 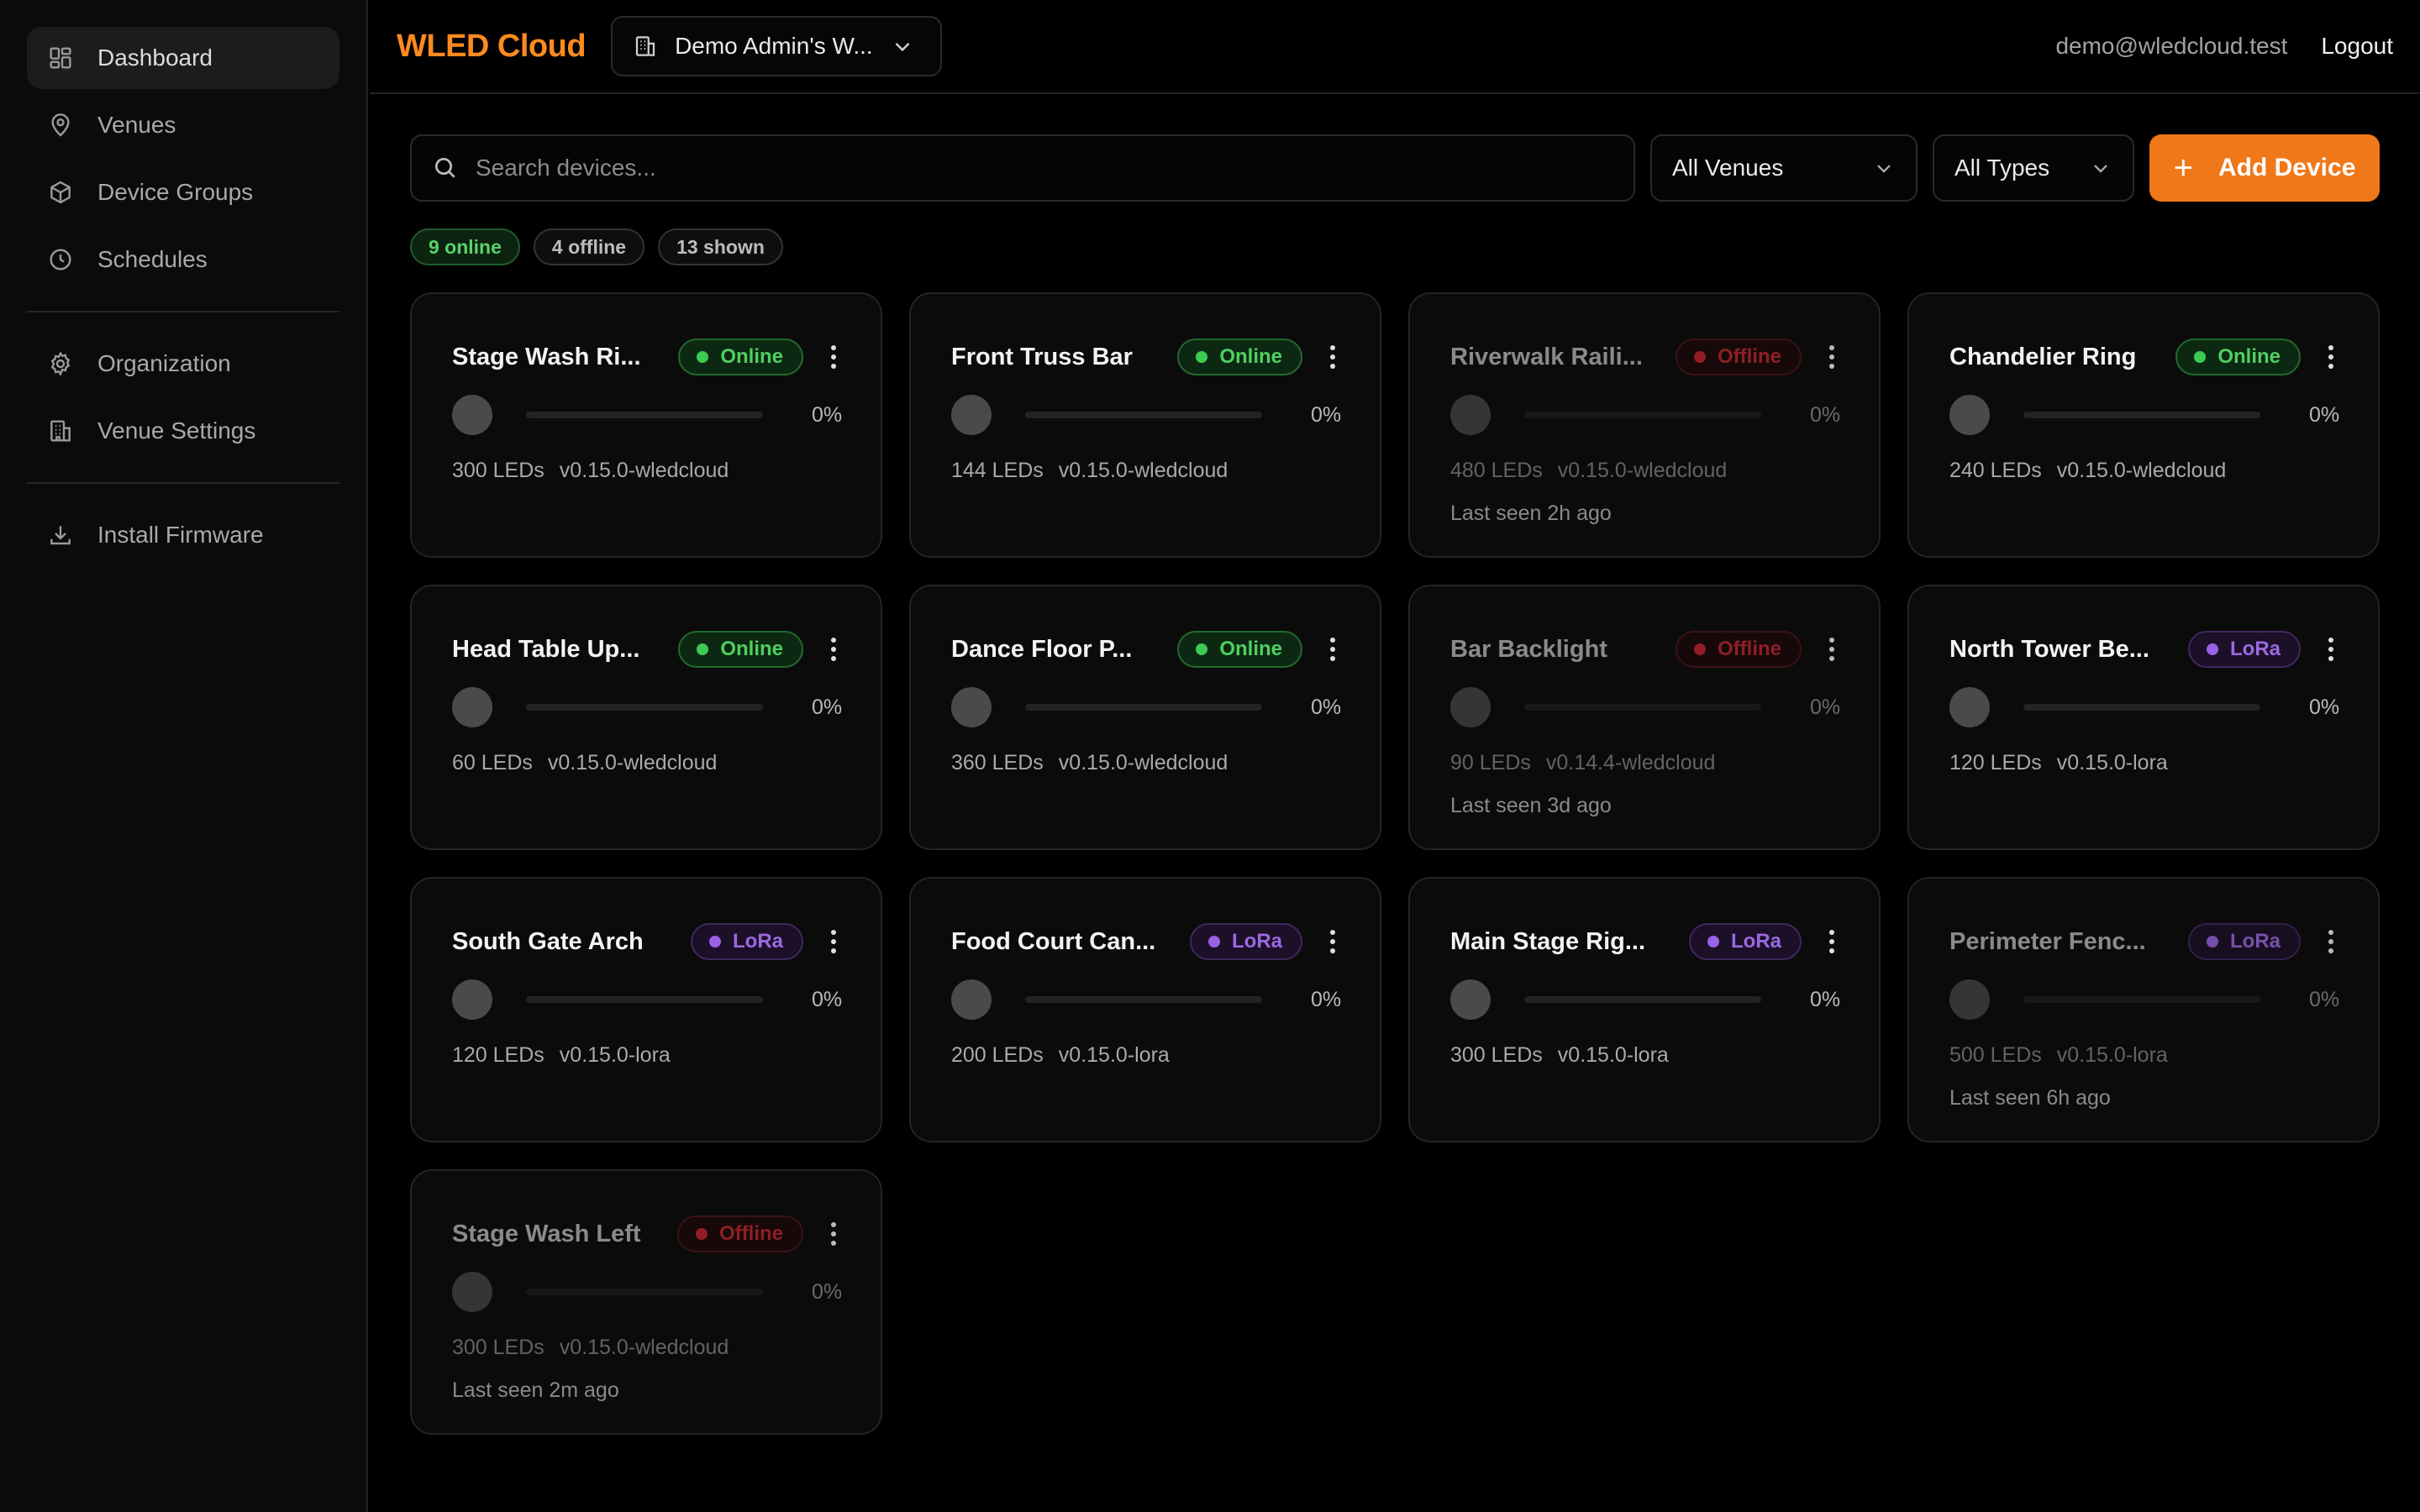 I want to click on sidebar-item-device-groups: Device Groups, so click(x=183, y=192).